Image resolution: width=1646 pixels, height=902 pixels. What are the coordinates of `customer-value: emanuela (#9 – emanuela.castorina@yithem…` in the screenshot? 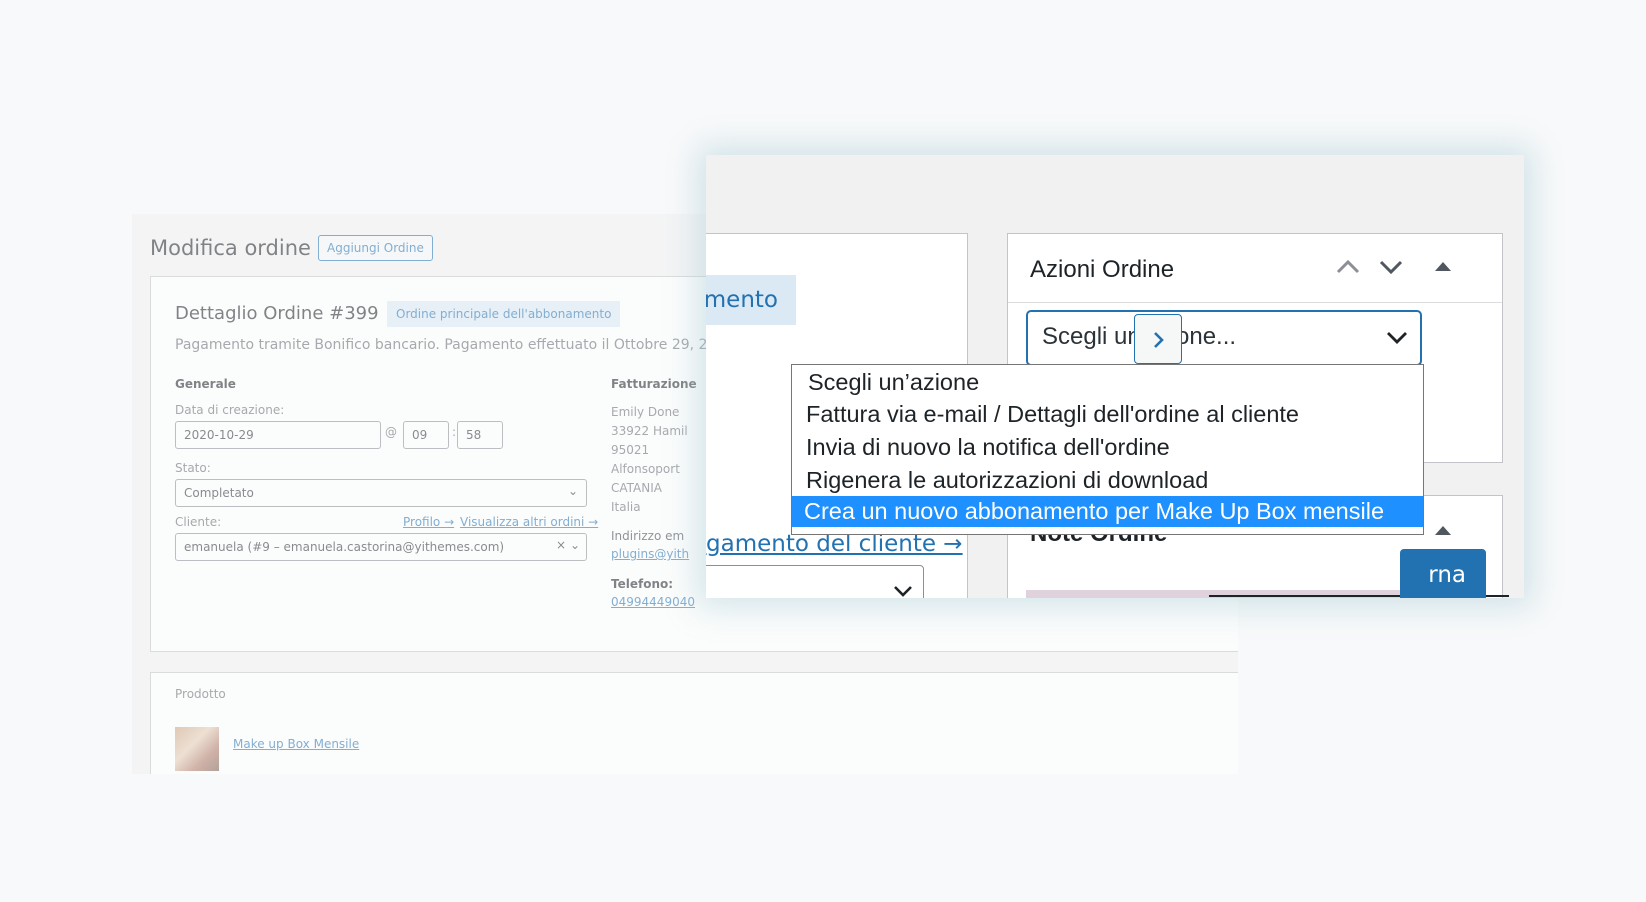 It's located at (344, 547).